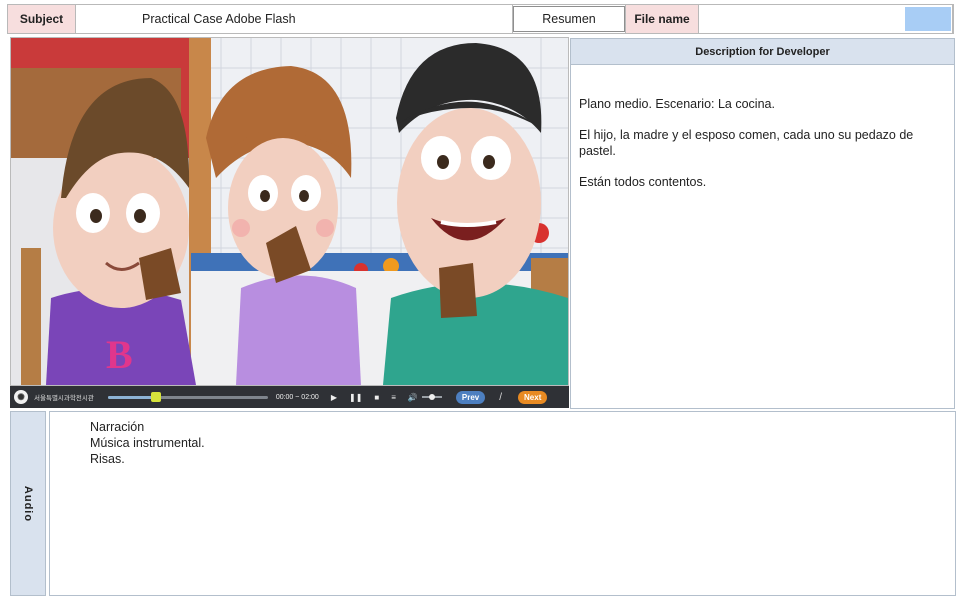 This screenshot has width=960, height=600. I want to click on time-display: 00:00 ~ 02:00, so click(297, 397).